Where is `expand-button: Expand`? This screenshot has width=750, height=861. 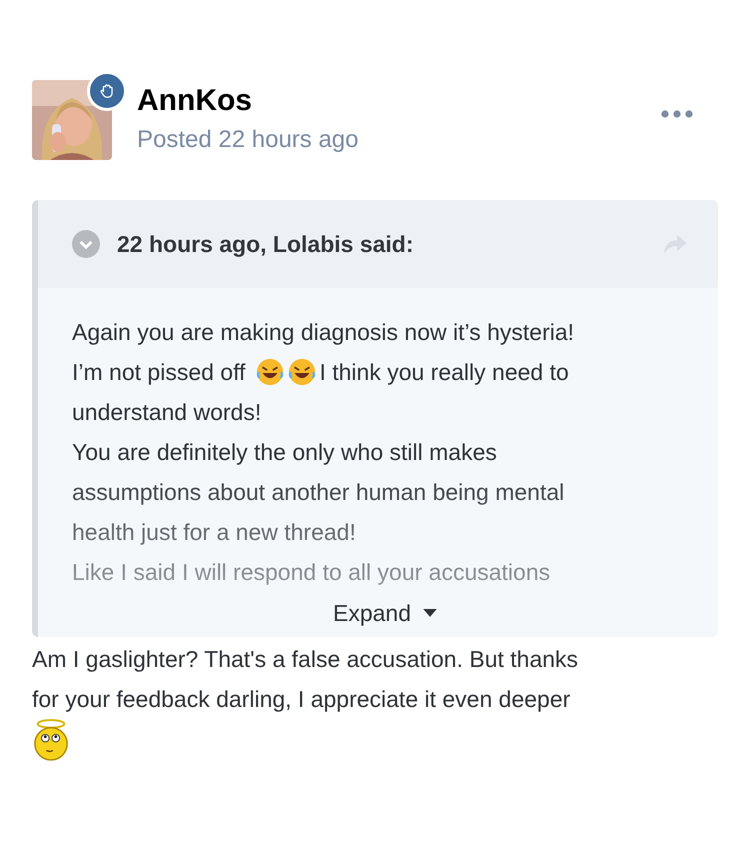
expand-button: Expand is located at coordinates (384, 613).